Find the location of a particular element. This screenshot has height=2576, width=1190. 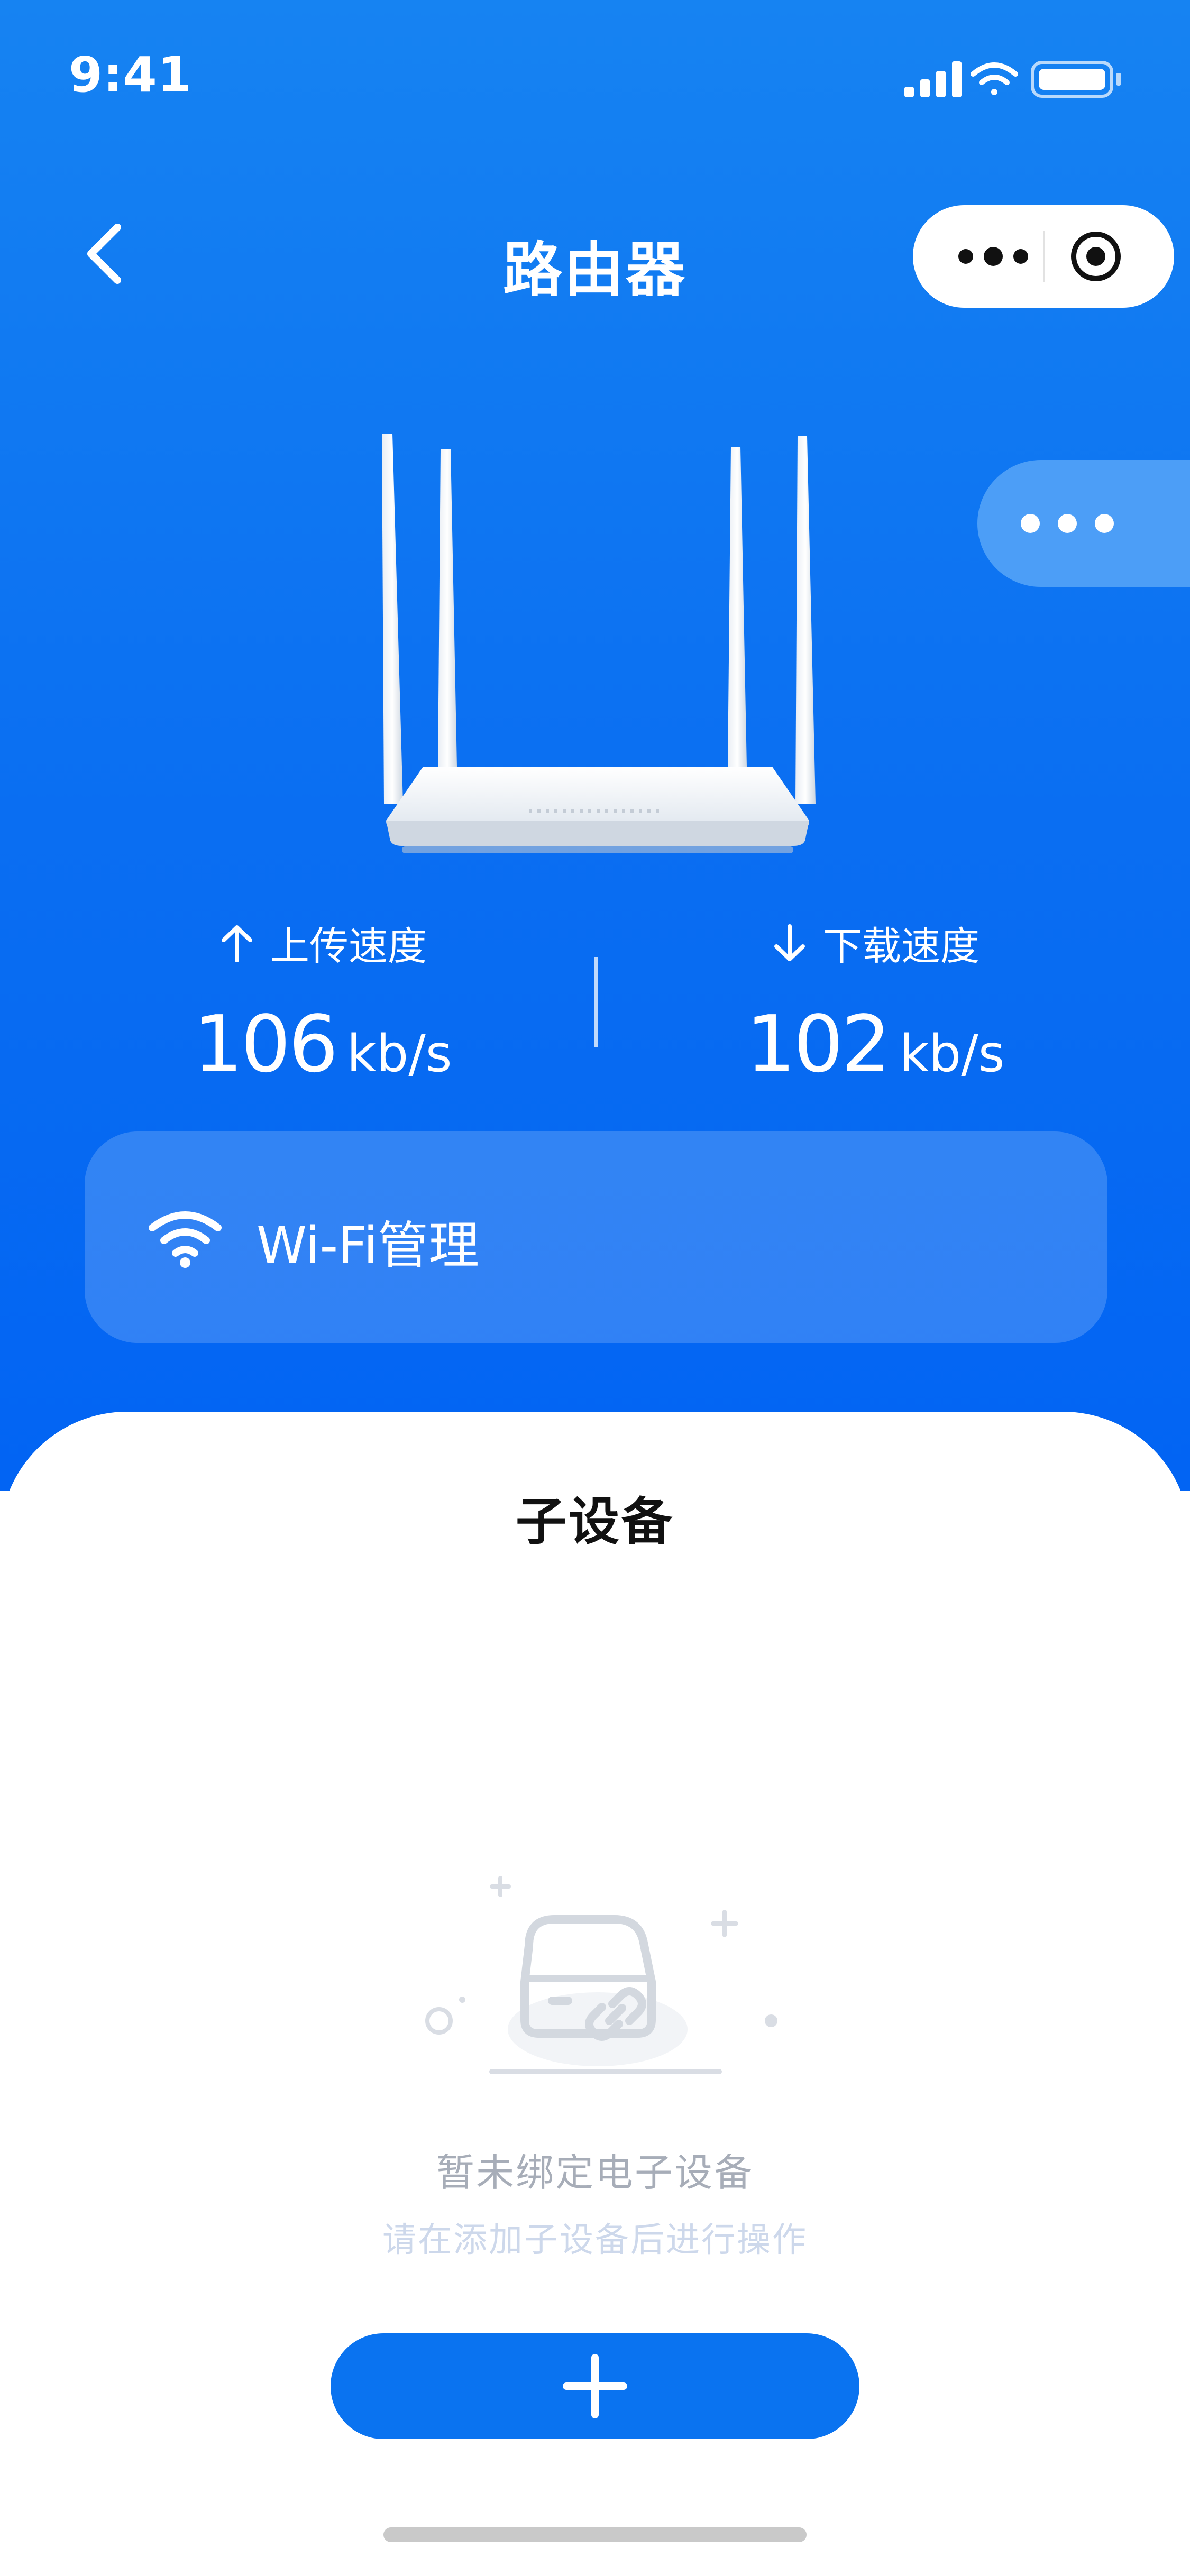

floating-menu-button is located at coordinates (1083, 523).